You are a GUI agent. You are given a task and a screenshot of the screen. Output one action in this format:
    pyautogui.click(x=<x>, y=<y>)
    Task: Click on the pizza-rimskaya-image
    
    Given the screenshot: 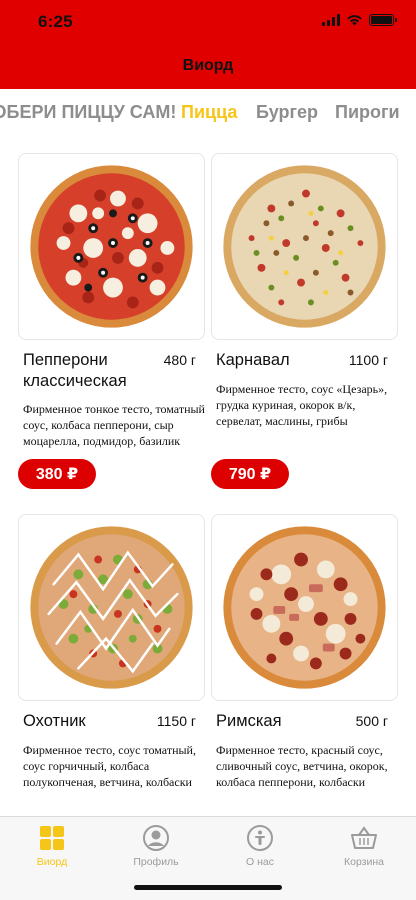 What is the action you would take?
    pyautogui.click(x=304, y=607)
    